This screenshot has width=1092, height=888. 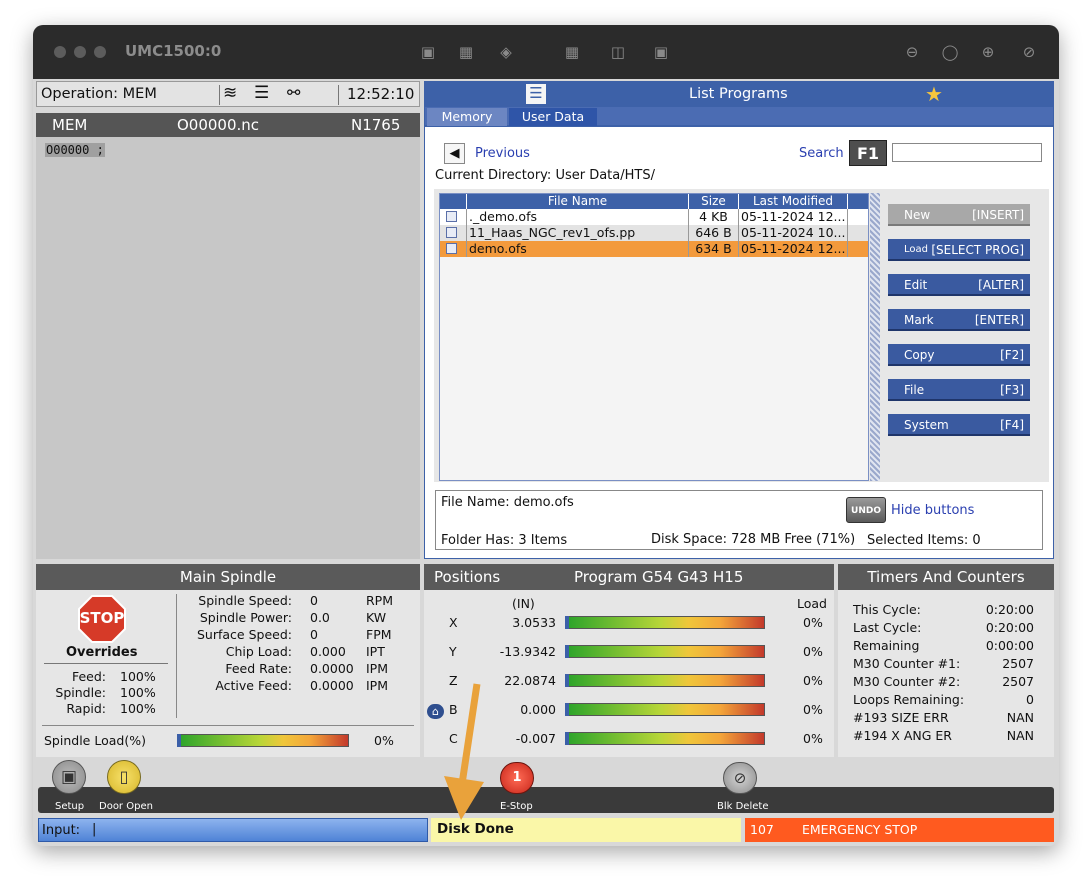 What do you see at coordinates (534, 622) in the screenshot?
I see `axis-position: 3.0533` at bounding box center [534, 622].